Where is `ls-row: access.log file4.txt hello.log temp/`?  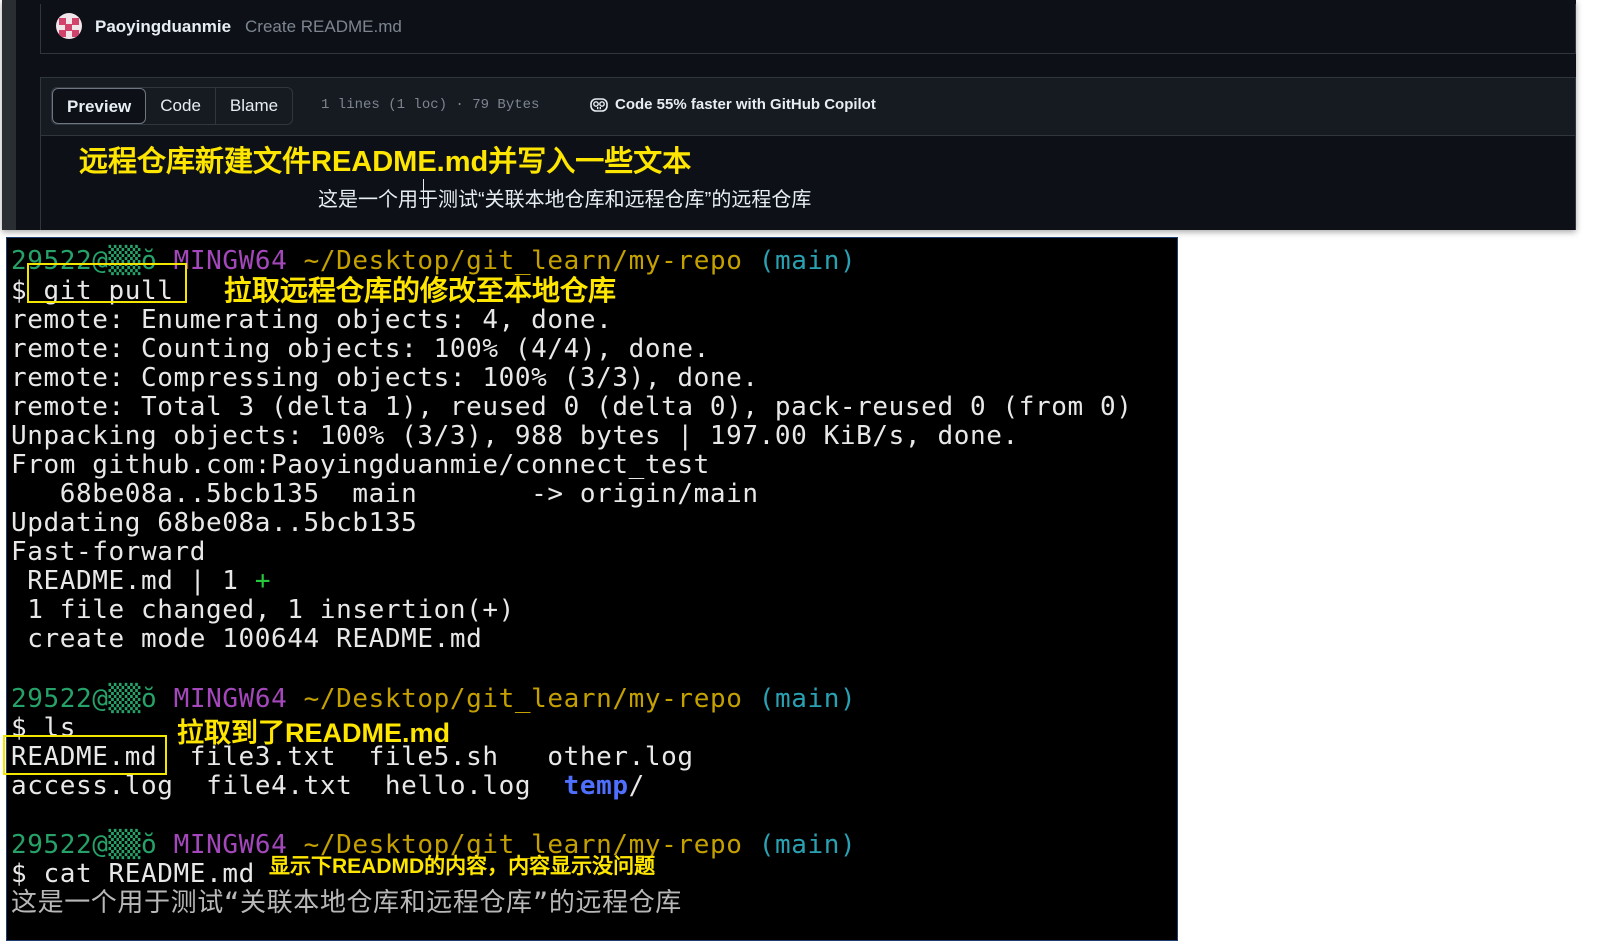
ls-row: access.log file4.txt hello.log temp/ is located at coordinates (328, 786).